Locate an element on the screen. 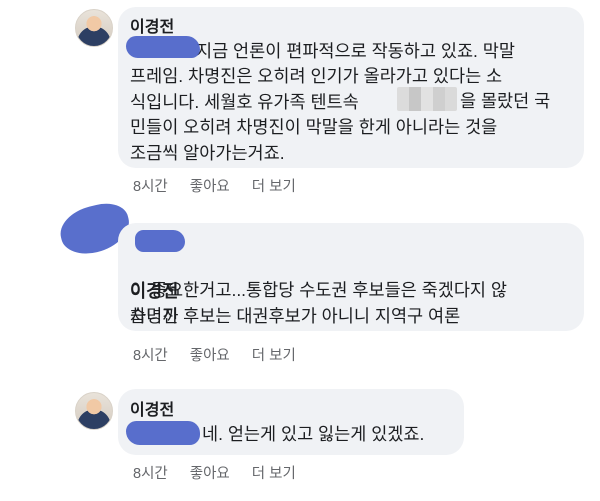 The image size is (600, 501). comment-text-end: 민들이 오히려 차명진이 막말을 한게 아니라는 것을 조금씩 알아가는거죠. is located at coordinates (314, 140).